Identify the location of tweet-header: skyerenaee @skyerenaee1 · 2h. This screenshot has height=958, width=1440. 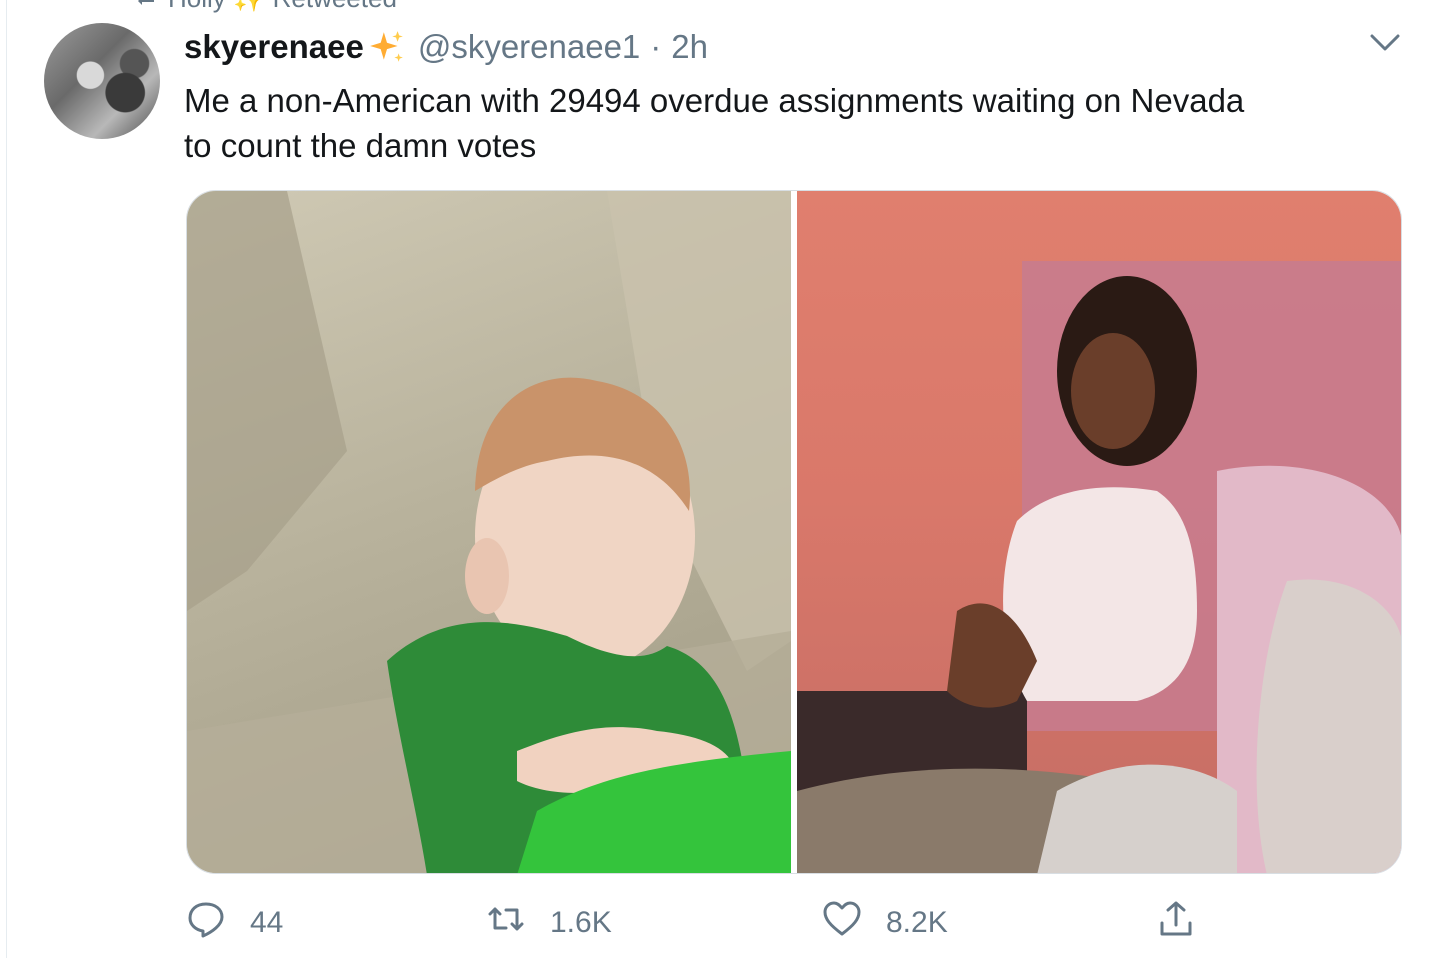
(446, 47).